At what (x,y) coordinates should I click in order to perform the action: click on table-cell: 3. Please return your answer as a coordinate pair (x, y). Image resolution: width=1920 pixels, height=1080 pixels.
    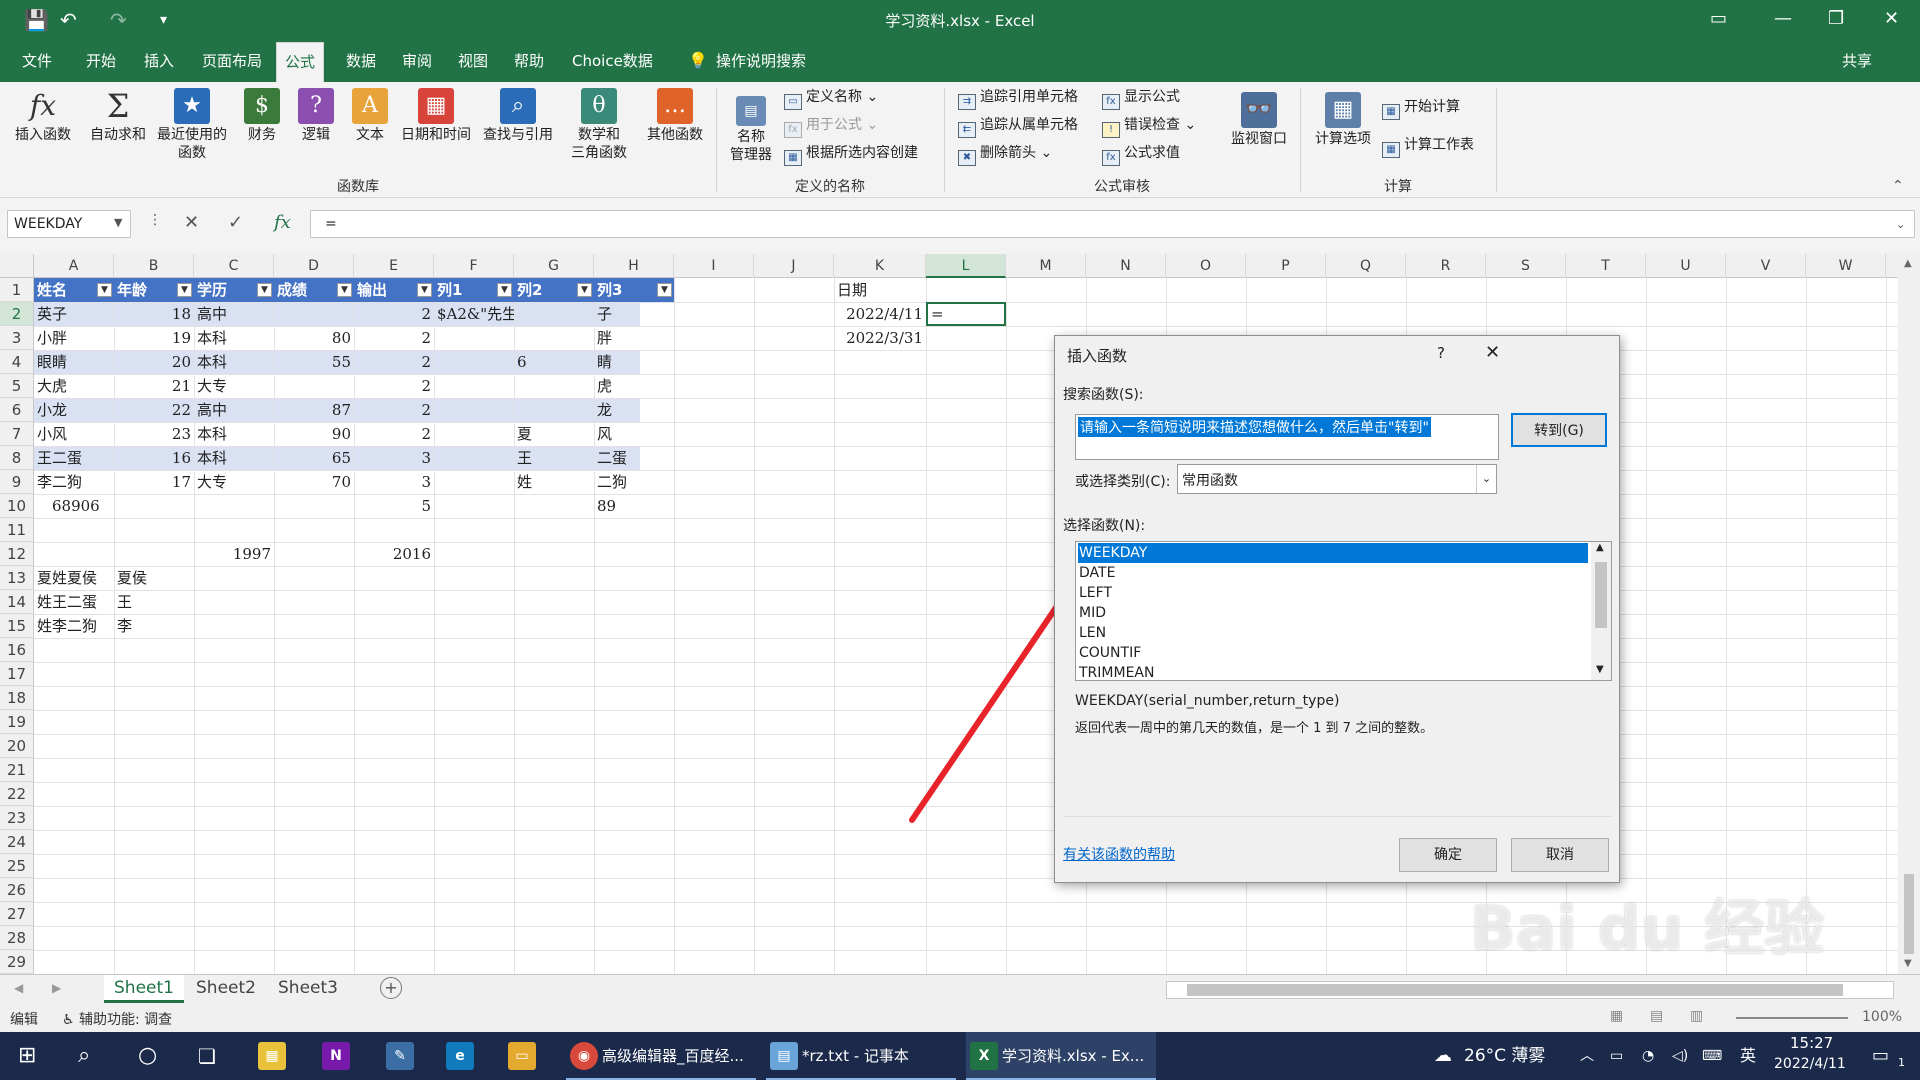
    Looking at the image, I should click on (394, 458).